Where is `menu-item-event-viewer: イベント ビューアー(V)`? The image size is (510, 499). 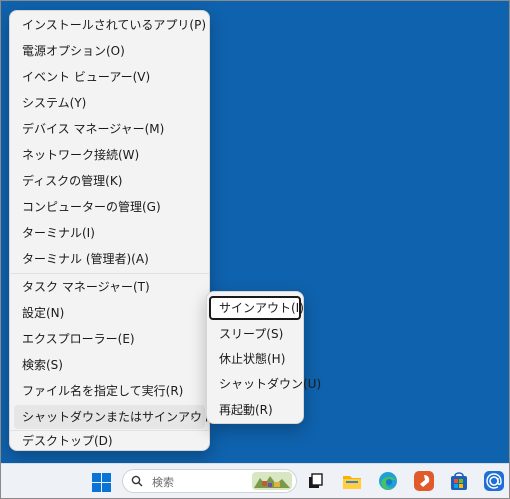 menu-item-event-viewer: イベント ビューアー(V) is located at coordinates (109, 77).